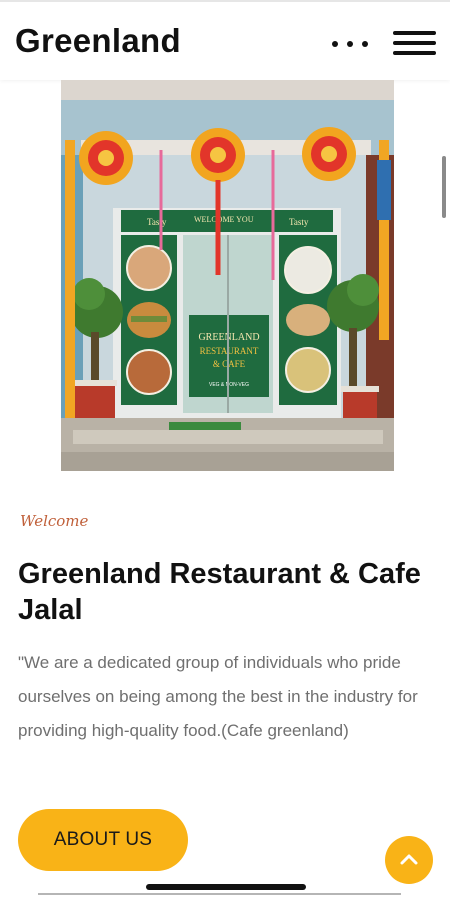 The width and height of the screenshot is (450, 900). Describe the element at coordinates (444, 187) in the screenshot. I see `page-scrollbar` at that location.